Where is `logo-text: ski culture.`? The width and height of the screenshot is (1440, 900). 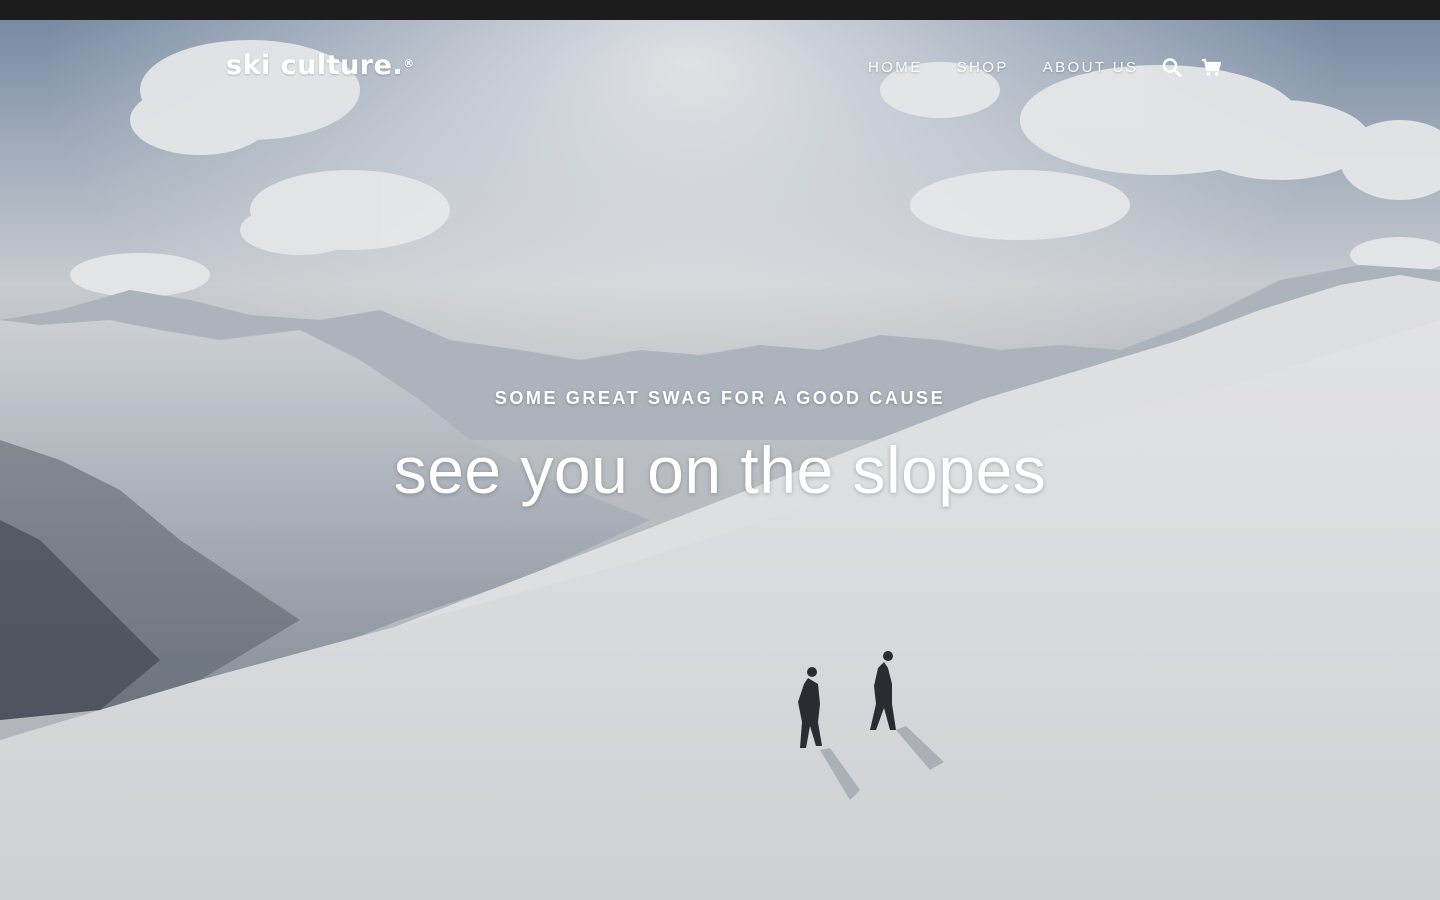
logo-text: ski culture. is located at coordinates (315, 65).